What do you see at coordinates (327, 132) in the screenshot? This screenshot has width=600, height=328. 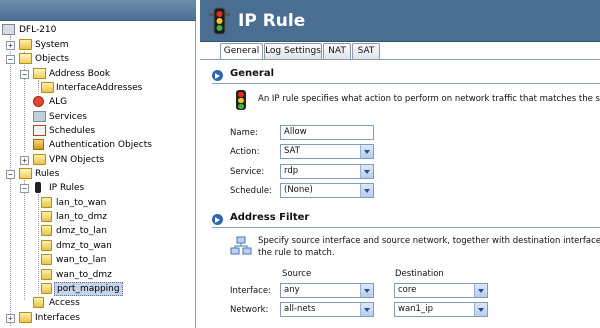 I see `name-field: Allow` at bounding box center [327, 132].